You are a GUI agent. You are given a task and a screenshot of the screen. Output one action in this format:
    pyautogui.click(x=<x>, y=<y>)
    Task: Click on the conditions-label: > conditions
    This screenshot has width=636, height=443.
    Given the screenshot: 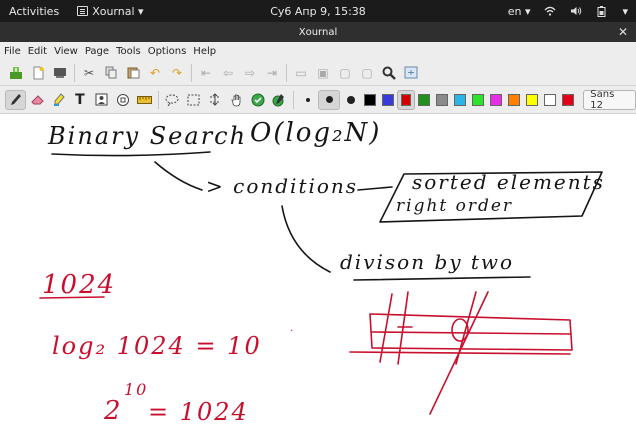 What is the action you would take?
    pyautogui.click(x=282, y=186)
    